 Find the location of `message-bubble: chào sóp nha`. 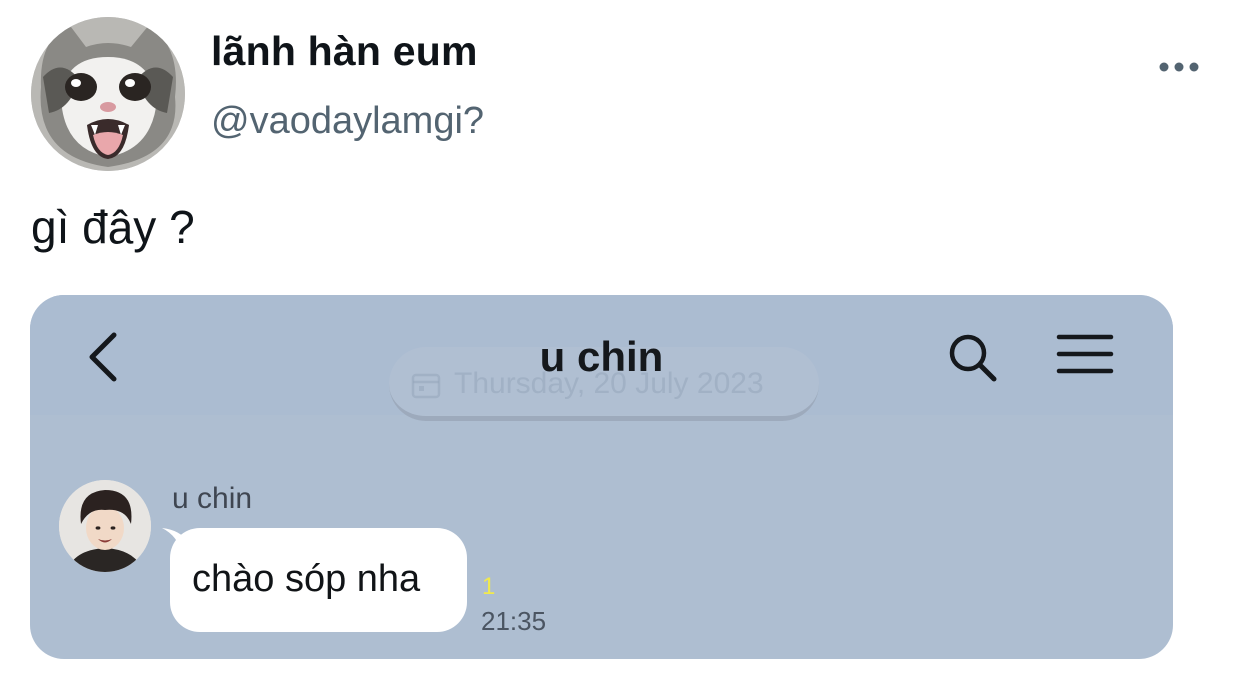

message-bubble: chào sóp nha is located at coordinates (318, 580).